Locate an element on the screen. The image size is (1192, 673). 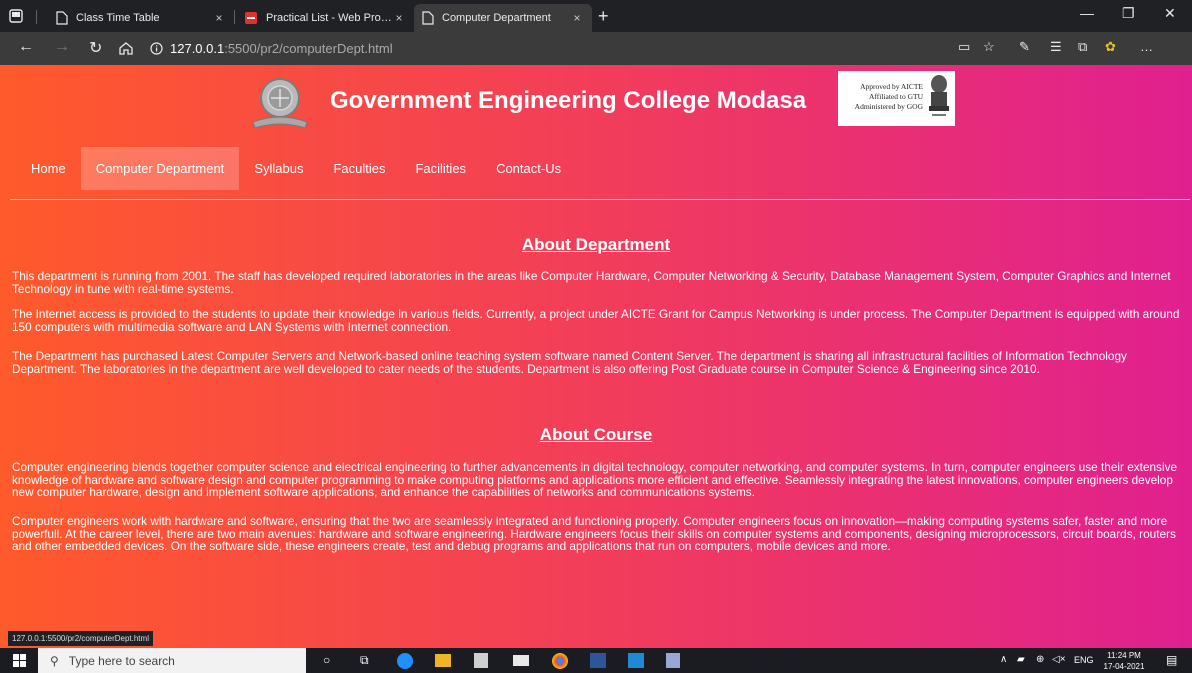
forward-icon: → is located at coordinates (62, 47).